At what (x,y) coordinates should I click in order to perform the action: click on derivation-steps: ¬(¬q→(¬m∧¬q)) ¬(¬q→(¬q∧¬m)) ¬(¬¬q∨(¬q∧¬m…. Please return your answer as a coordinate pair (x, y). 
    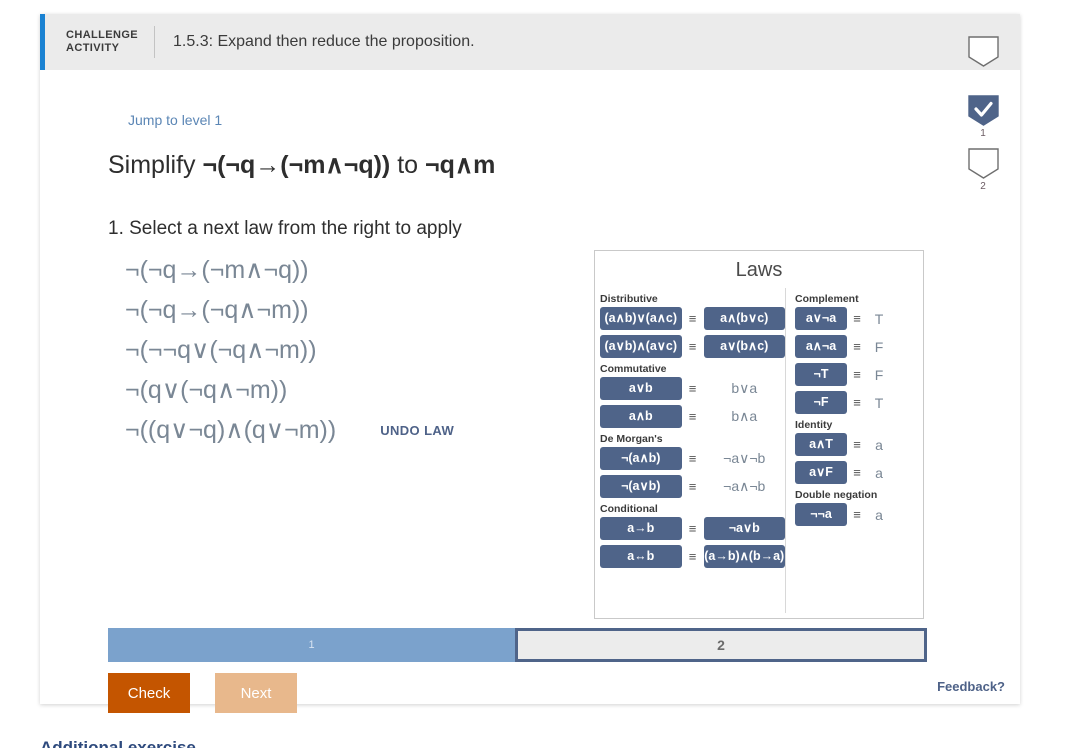
    Looking at the image, I should click on (289, 350).